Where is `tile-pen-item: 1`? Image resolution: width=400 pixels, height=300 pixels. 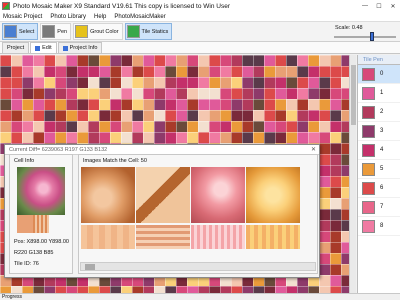
tile-pen-item: 1 is located at coordinates (379, 93).